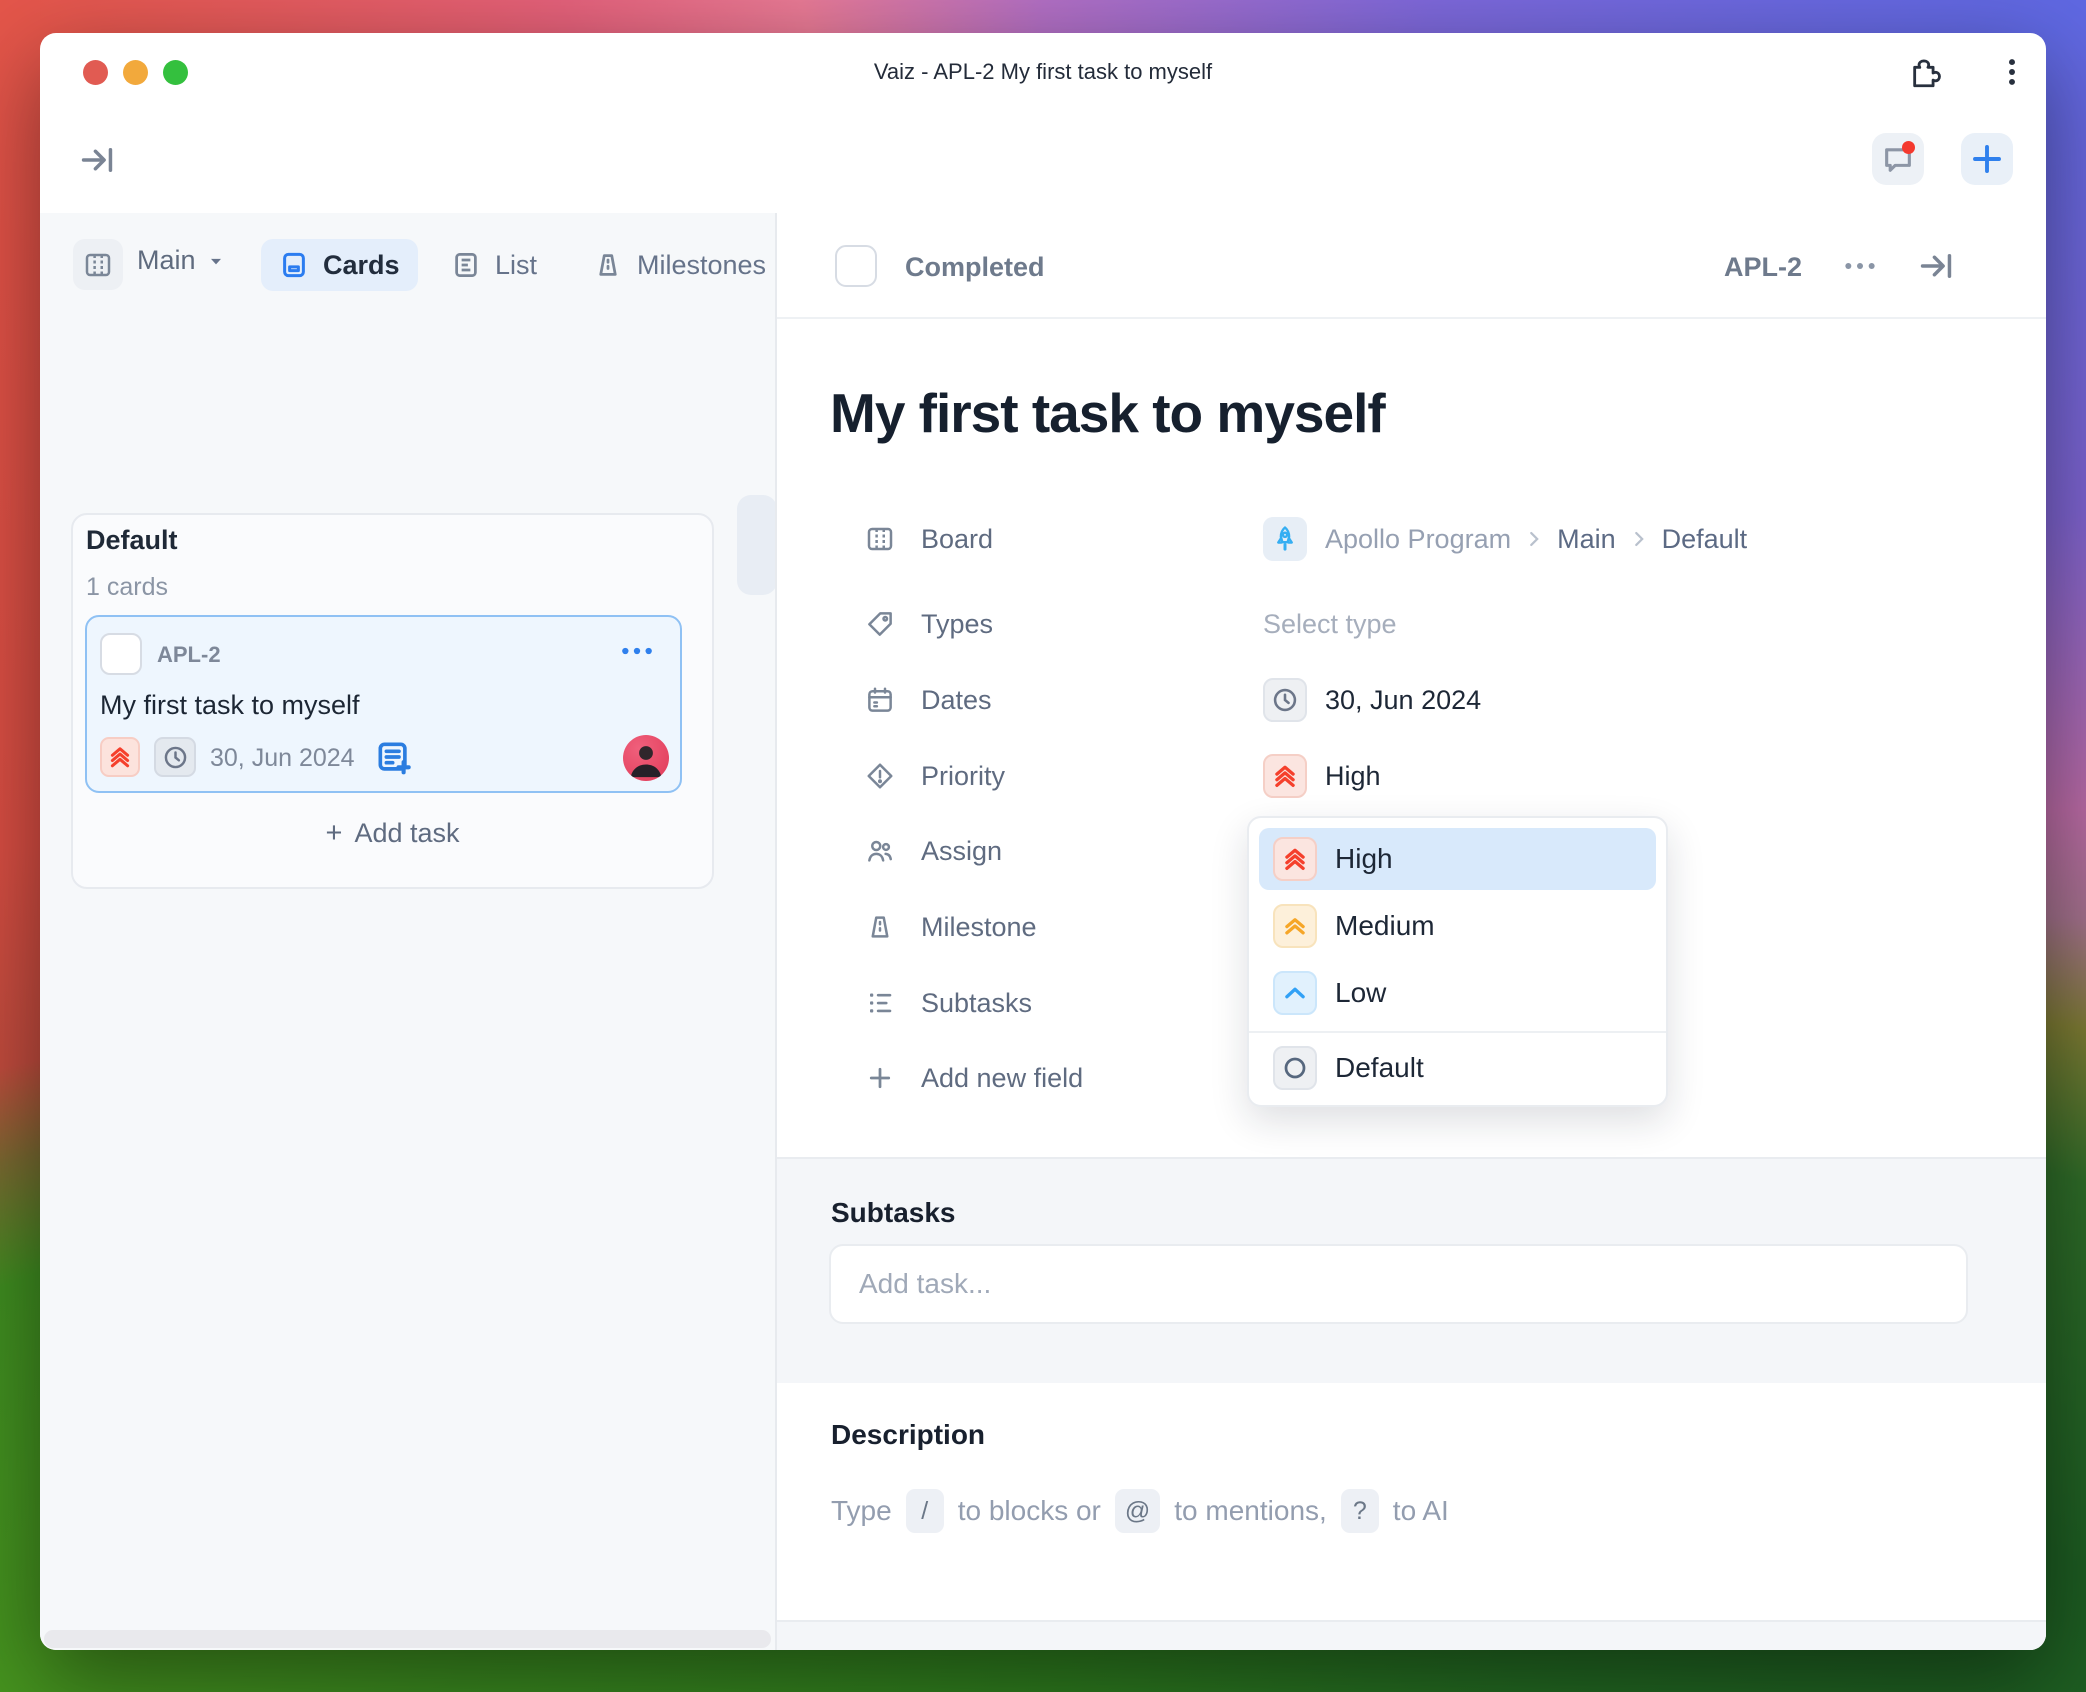  Describe the element at coordinates (908, 1434) in the screenshot. I see `description-heading: Description` at that location.